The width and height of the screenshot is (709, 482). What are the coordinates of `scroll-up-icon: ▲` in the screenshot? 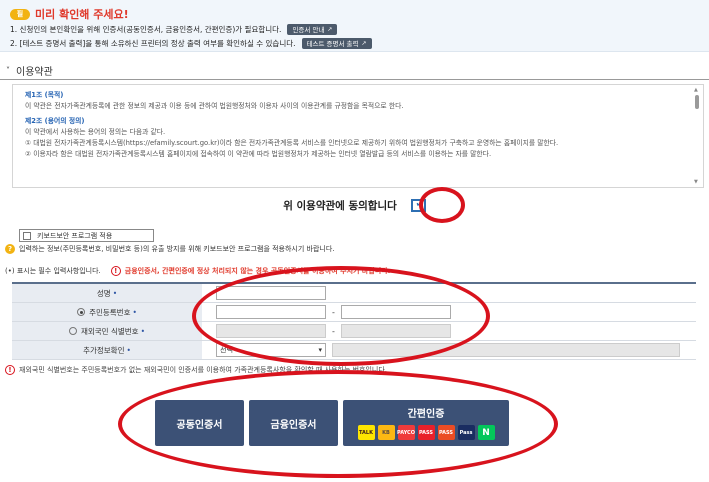 It's located at (696, 90).